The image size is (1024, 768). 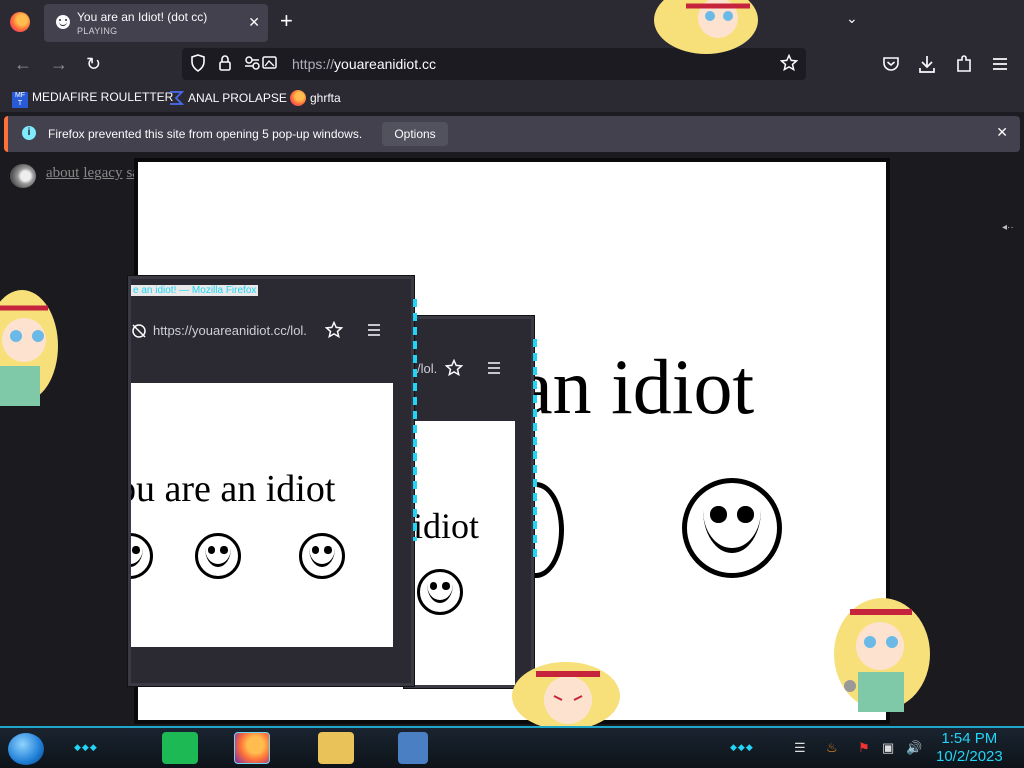 What do you see at coordinates (512, 22) in the screenshot?
I see `tab-strip: You are an Idiot! (dot cc) PLAYING ✕ + ⌄` at bounding box center [512, 22].